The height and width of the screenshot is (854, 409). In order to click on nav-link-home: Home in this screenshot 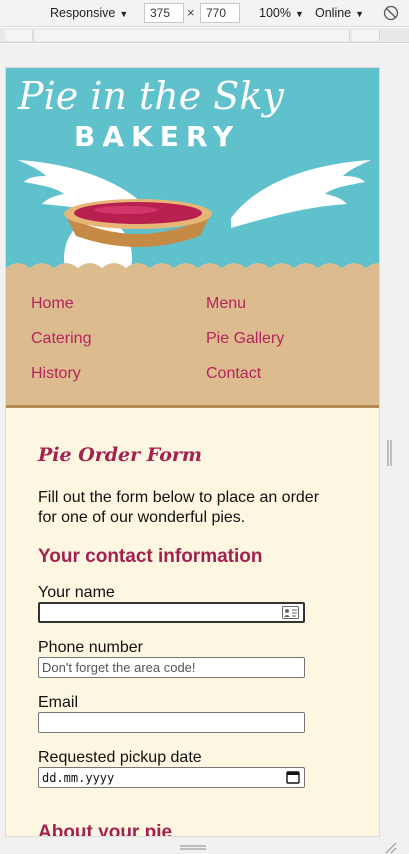, I will do `click(52, 304)`.